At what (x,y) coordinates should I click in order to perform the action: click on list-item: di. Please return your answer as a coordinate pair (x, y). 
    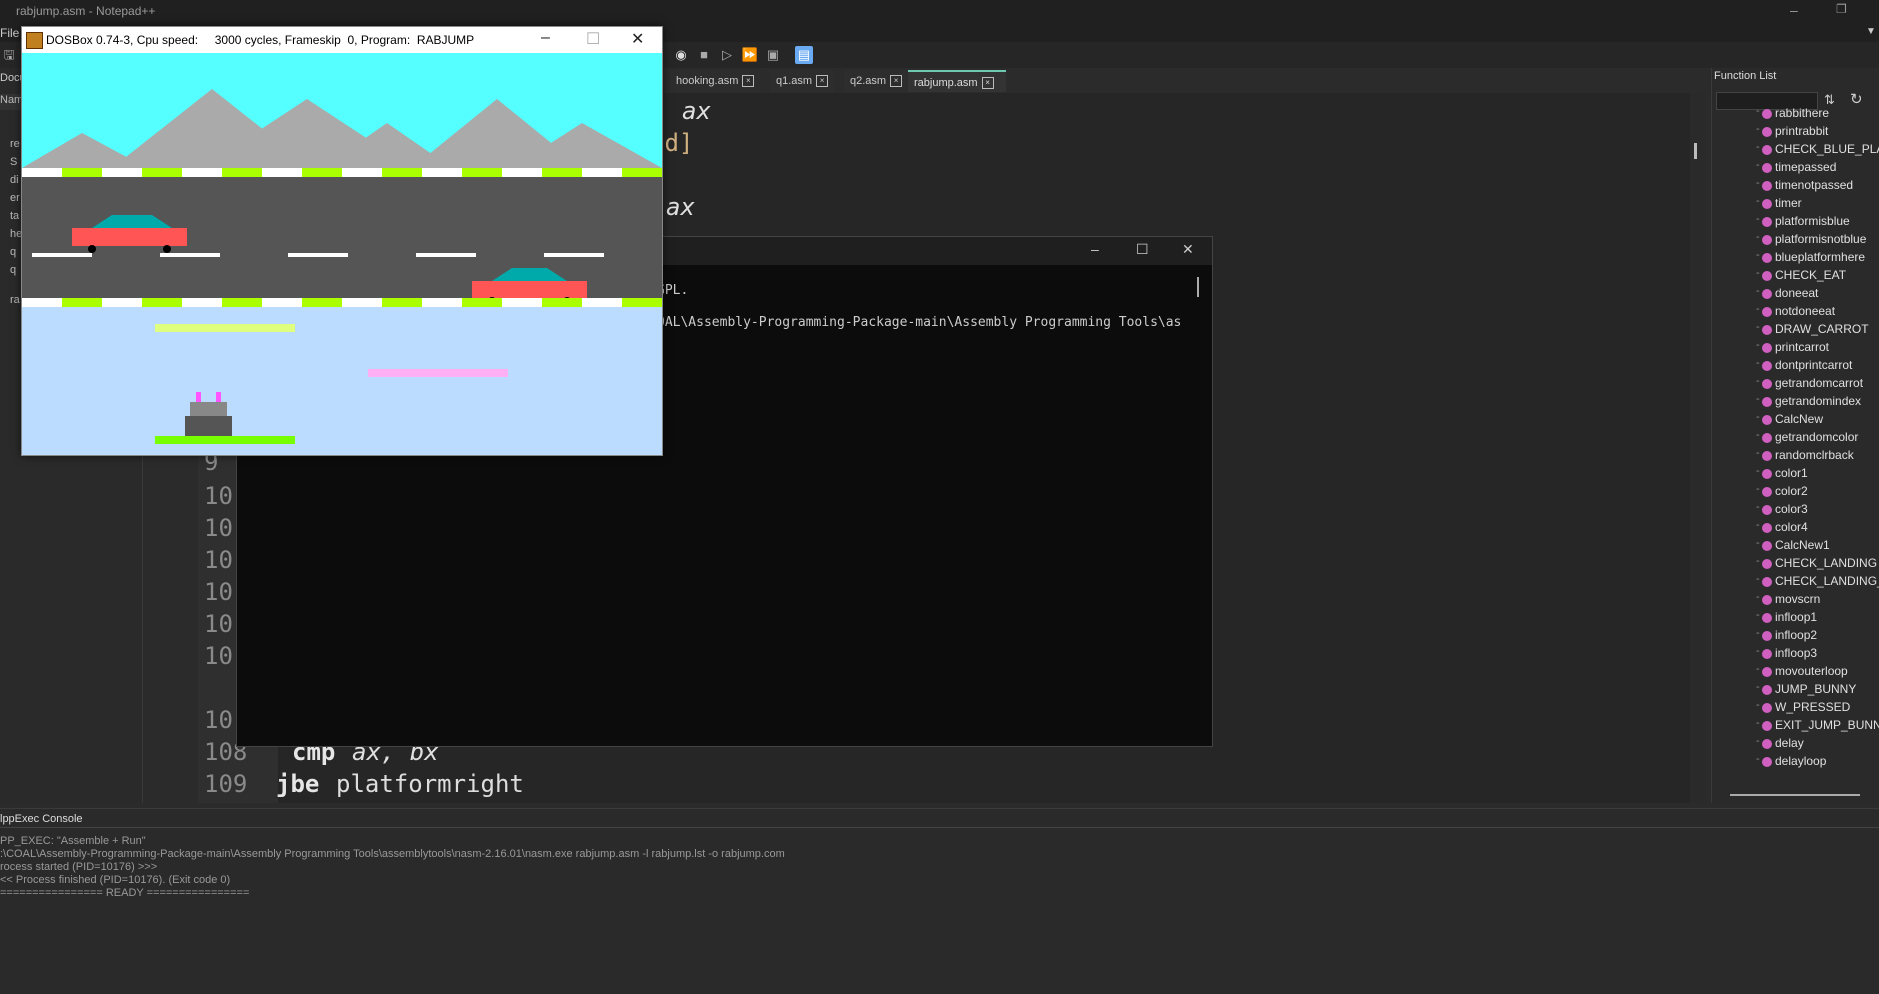
    Looking at the image, I should click on (14, 180).